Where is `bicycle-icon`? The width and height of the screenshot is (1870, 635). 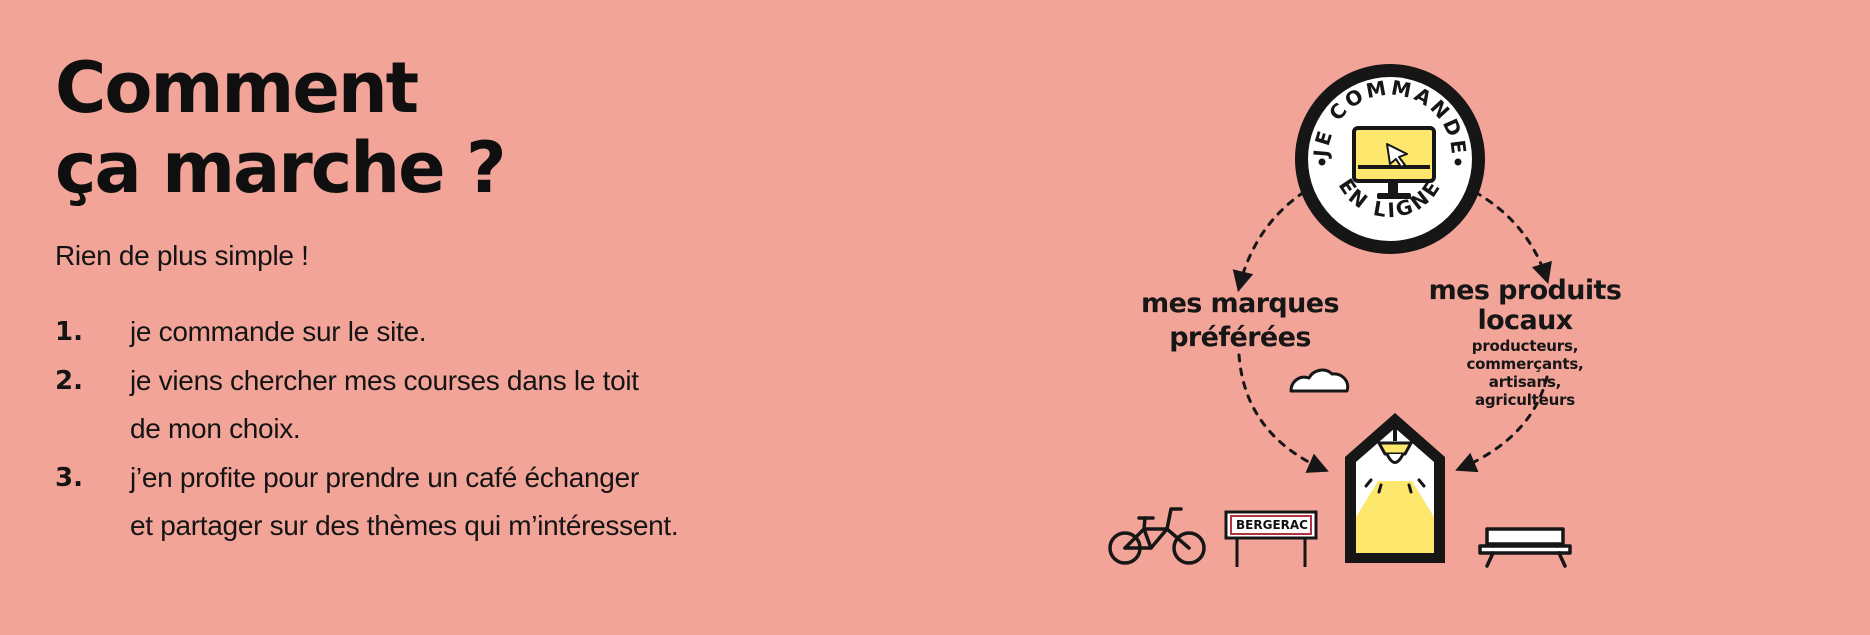 bicycle-icon is located at coordinates (1157, 536).